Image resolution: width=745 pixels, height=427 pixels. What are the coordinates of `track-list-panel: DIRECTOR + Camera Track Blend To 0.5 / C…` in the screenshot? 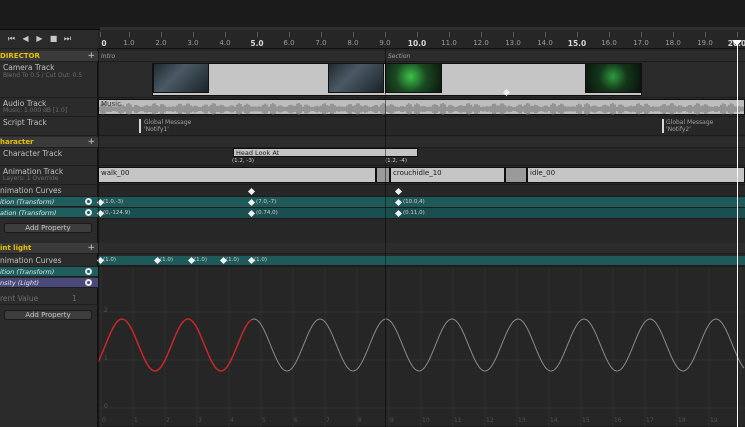 It's located at (49, 238).